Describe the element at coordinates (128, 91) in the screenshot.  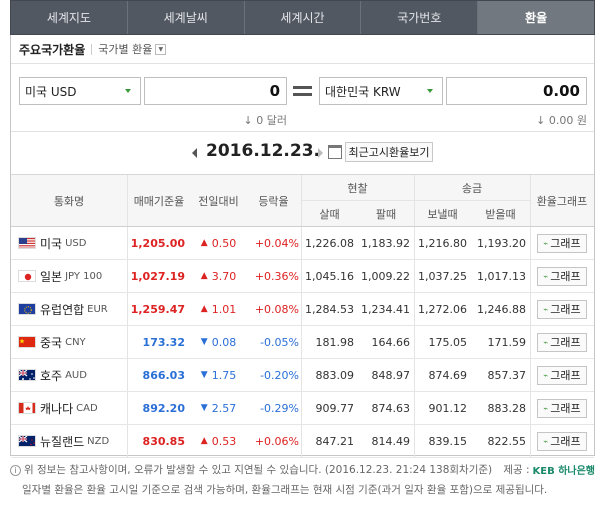
I see `dropdown-arrow-icon` at that location.